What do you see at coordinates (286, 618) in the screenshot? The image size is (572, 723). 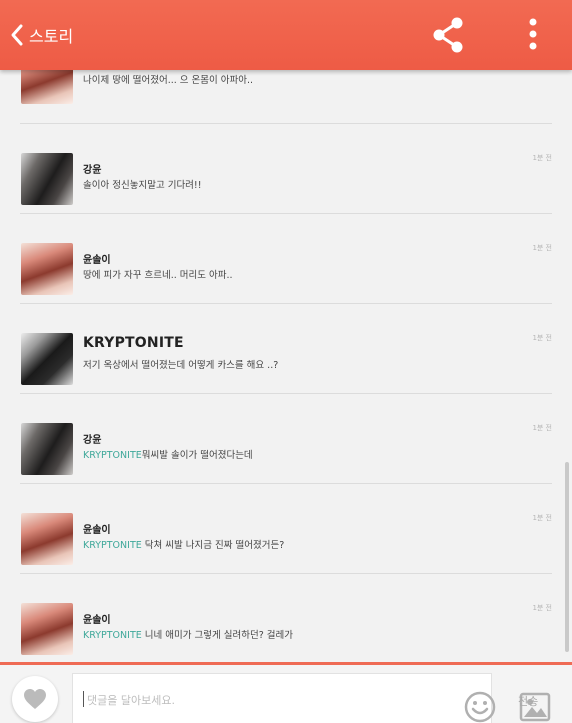 I see `comment-item: 윤솔이 KRYPTONITE 니네 애미가 그렇게 실려하던? 걸레가 1분 전` at bounding box center [286, 618].